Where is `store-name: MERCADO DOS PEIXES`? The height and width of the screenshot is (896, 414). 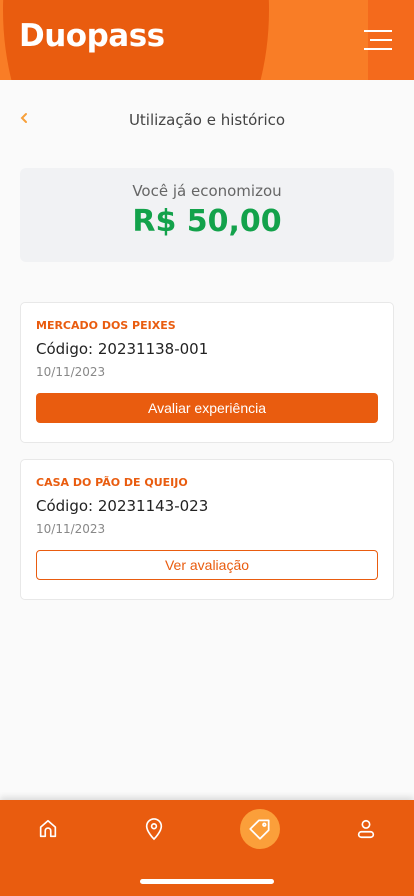 store-name: MERCADO DOS PEIXES is located at coordinates (106, 325).